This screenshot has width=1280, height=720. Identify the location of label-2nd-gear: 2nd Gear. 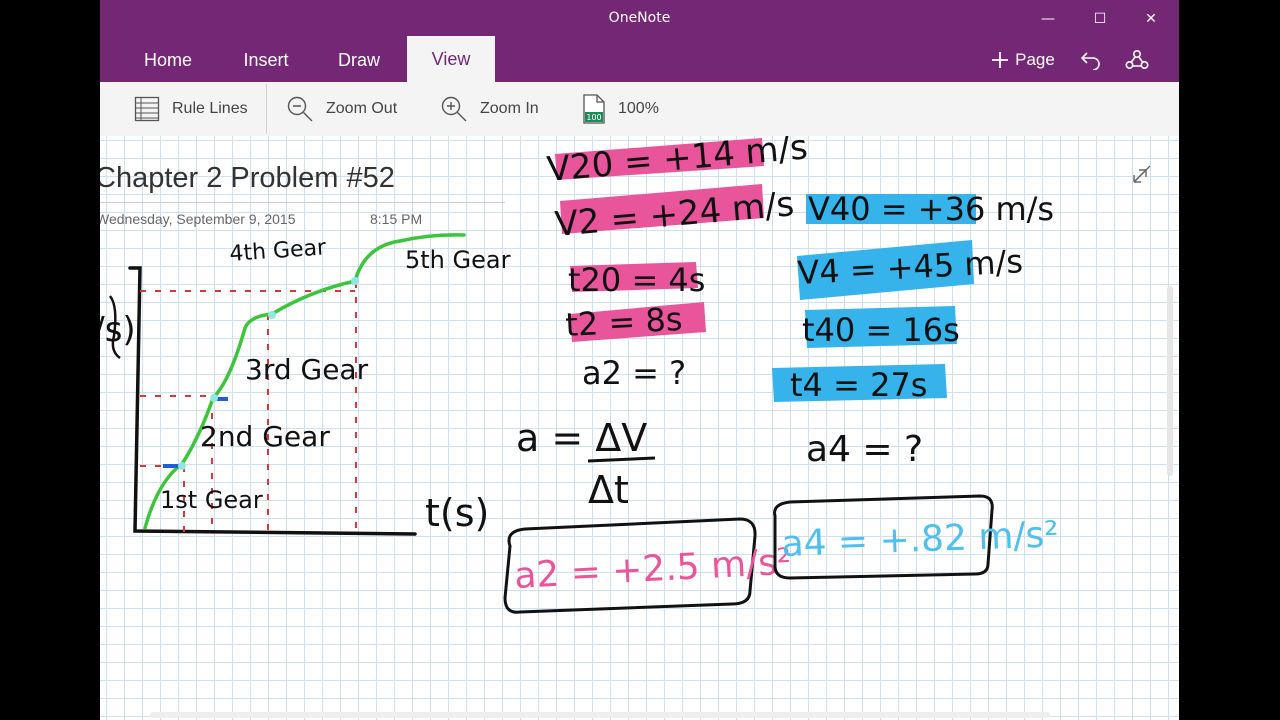
(265, 436).